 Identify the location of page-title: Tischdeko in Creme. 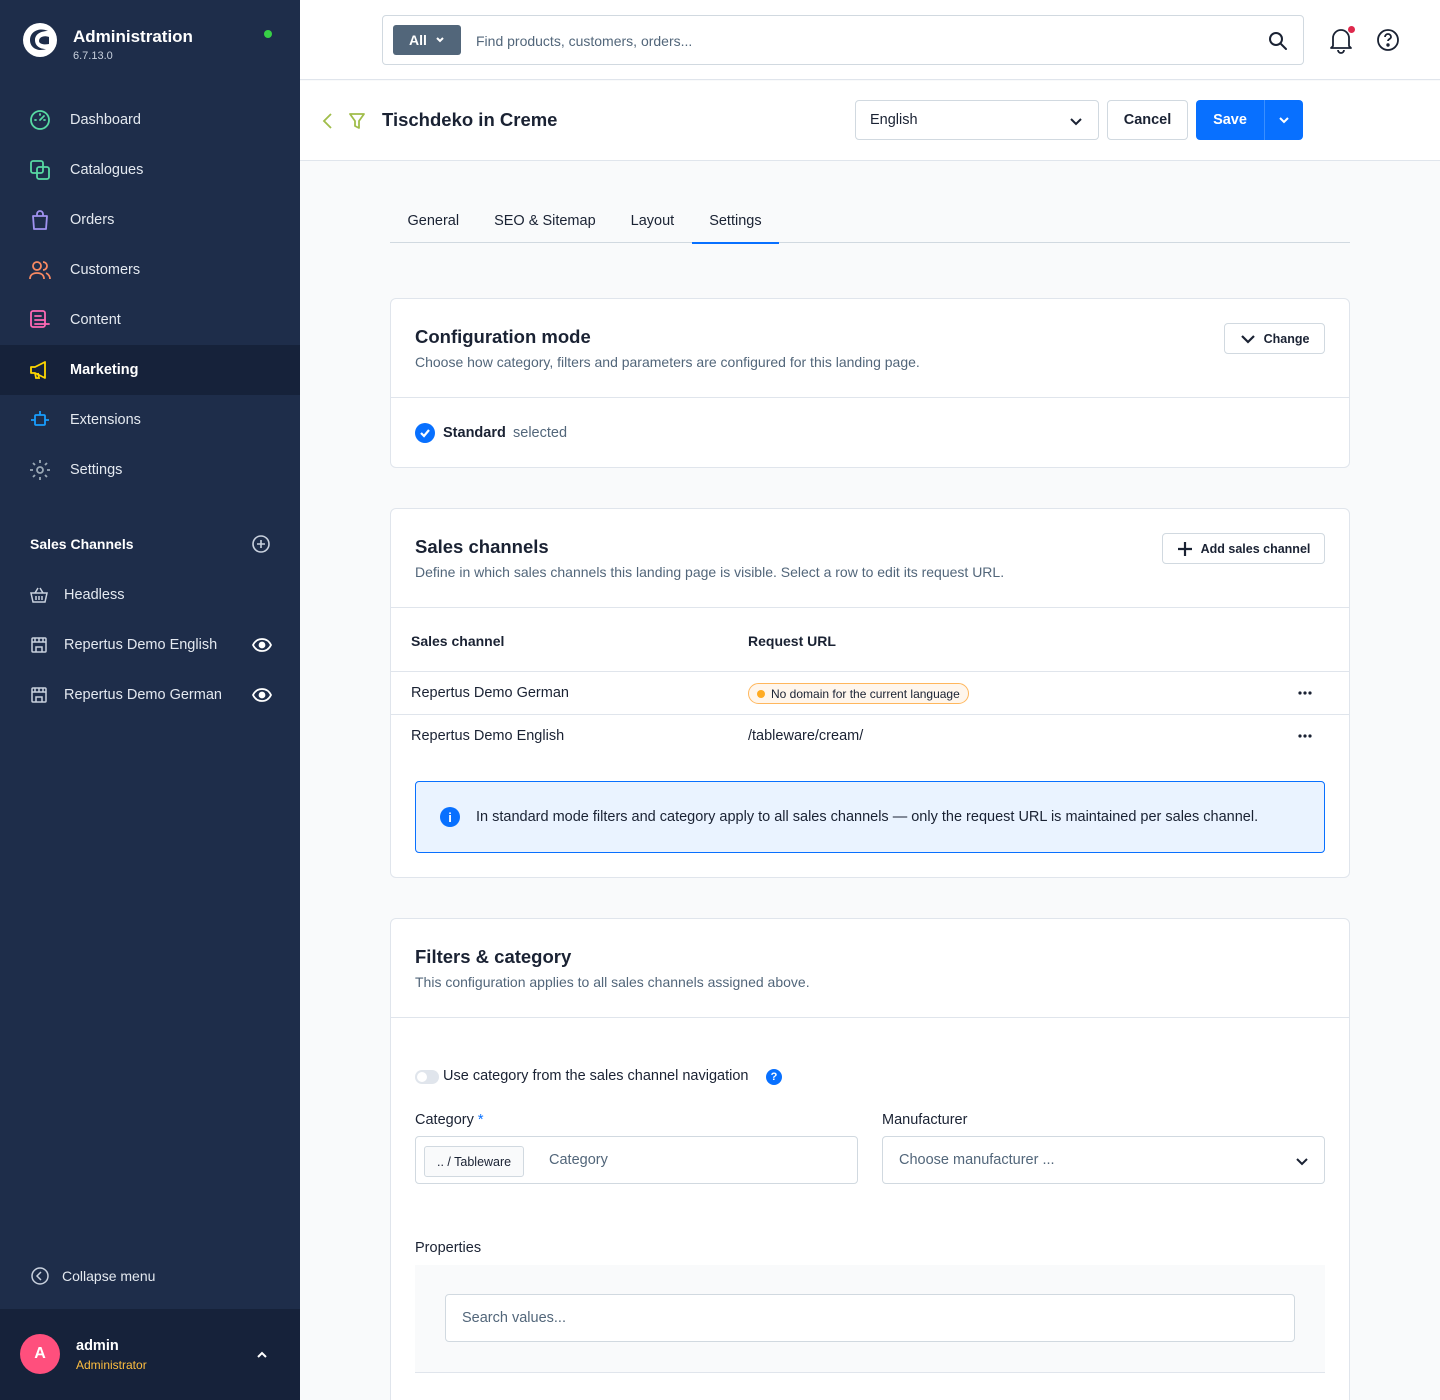
(470, 119).